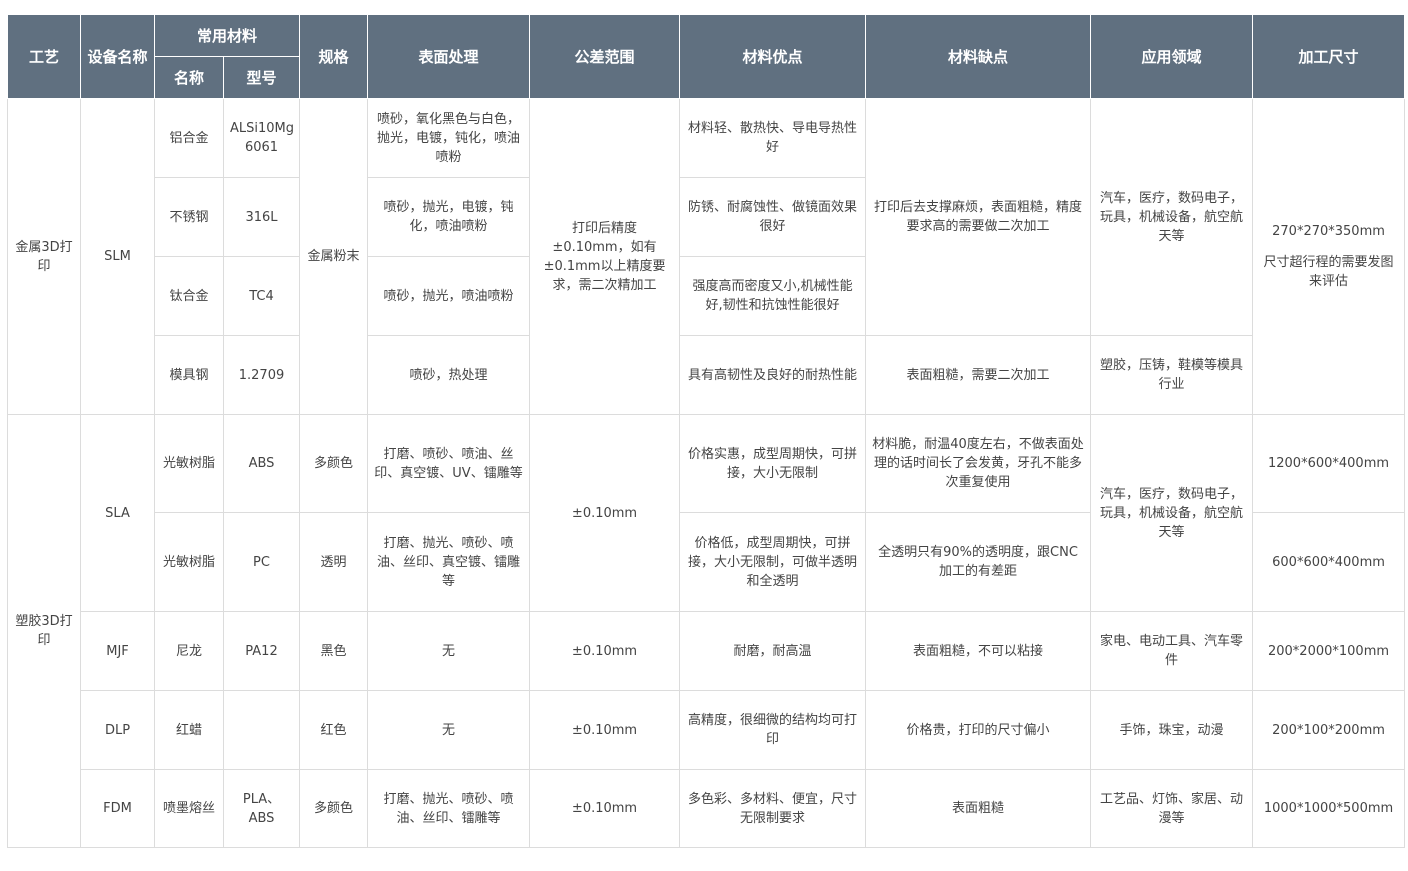 The image size is (1408, 871). I want to click on header-application: 应用领域, so click(1172, 56).